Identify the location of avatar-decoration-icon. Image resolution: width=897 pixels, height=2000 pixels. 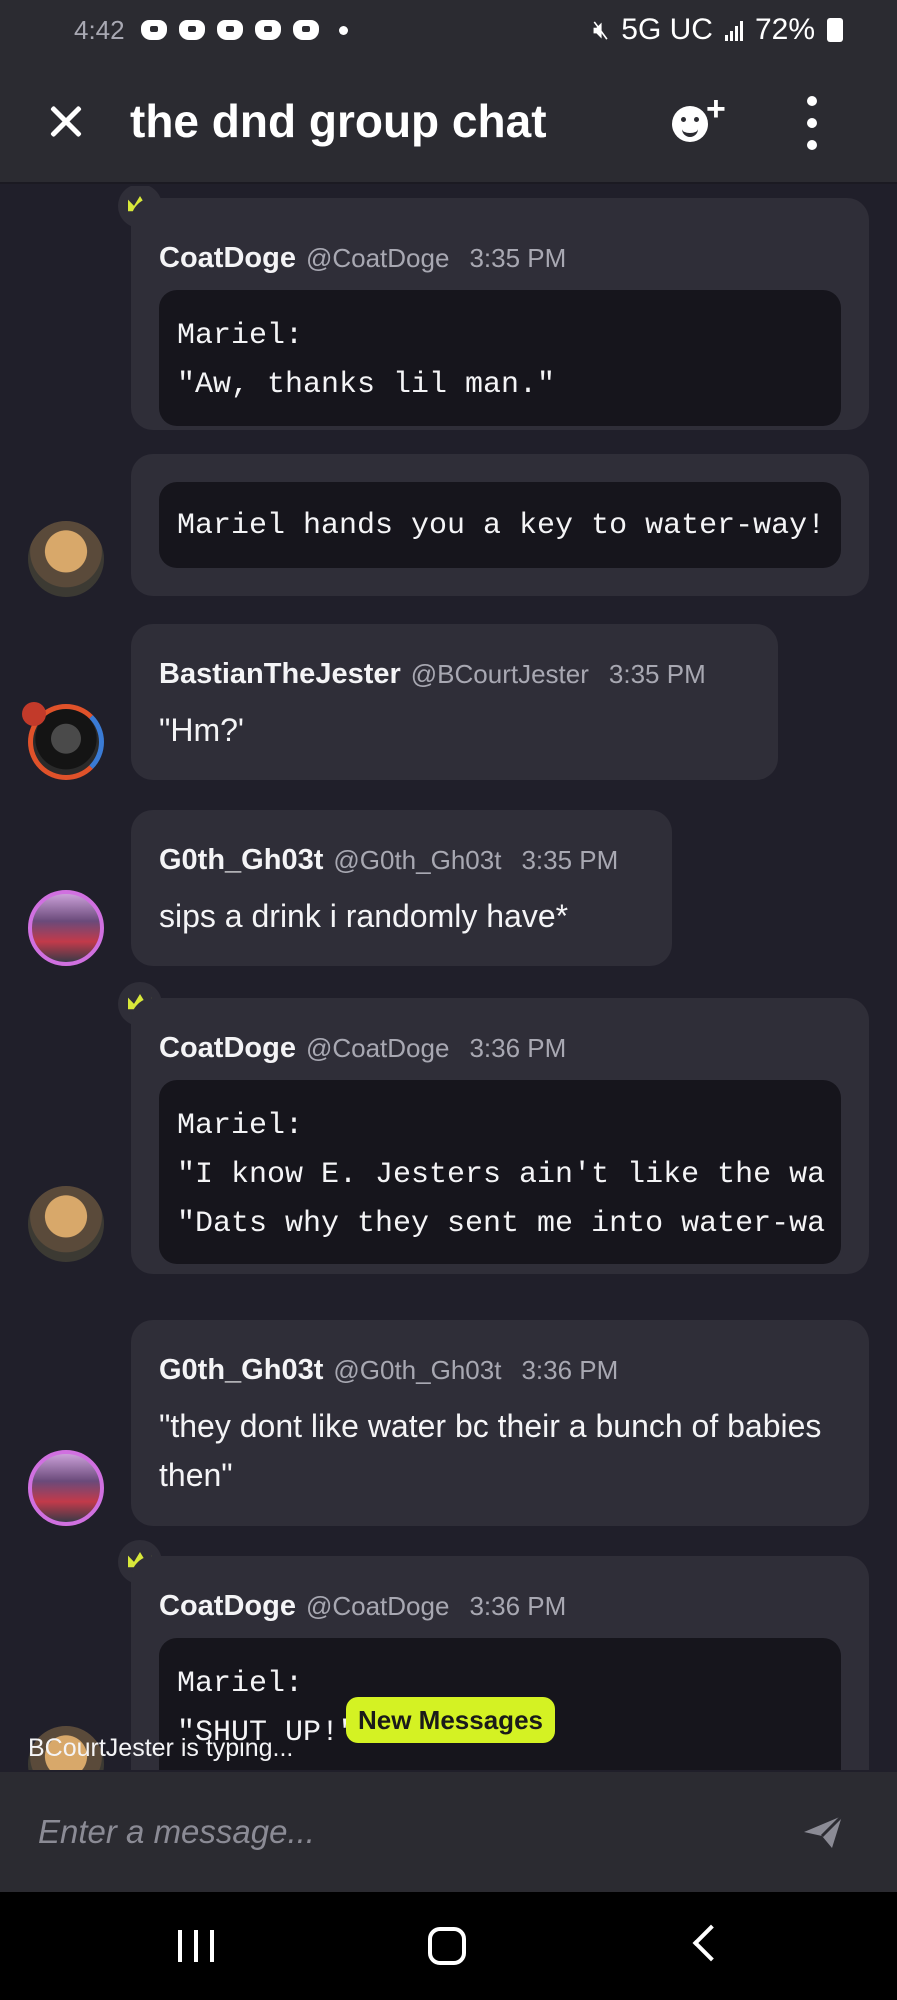
(34, 714).